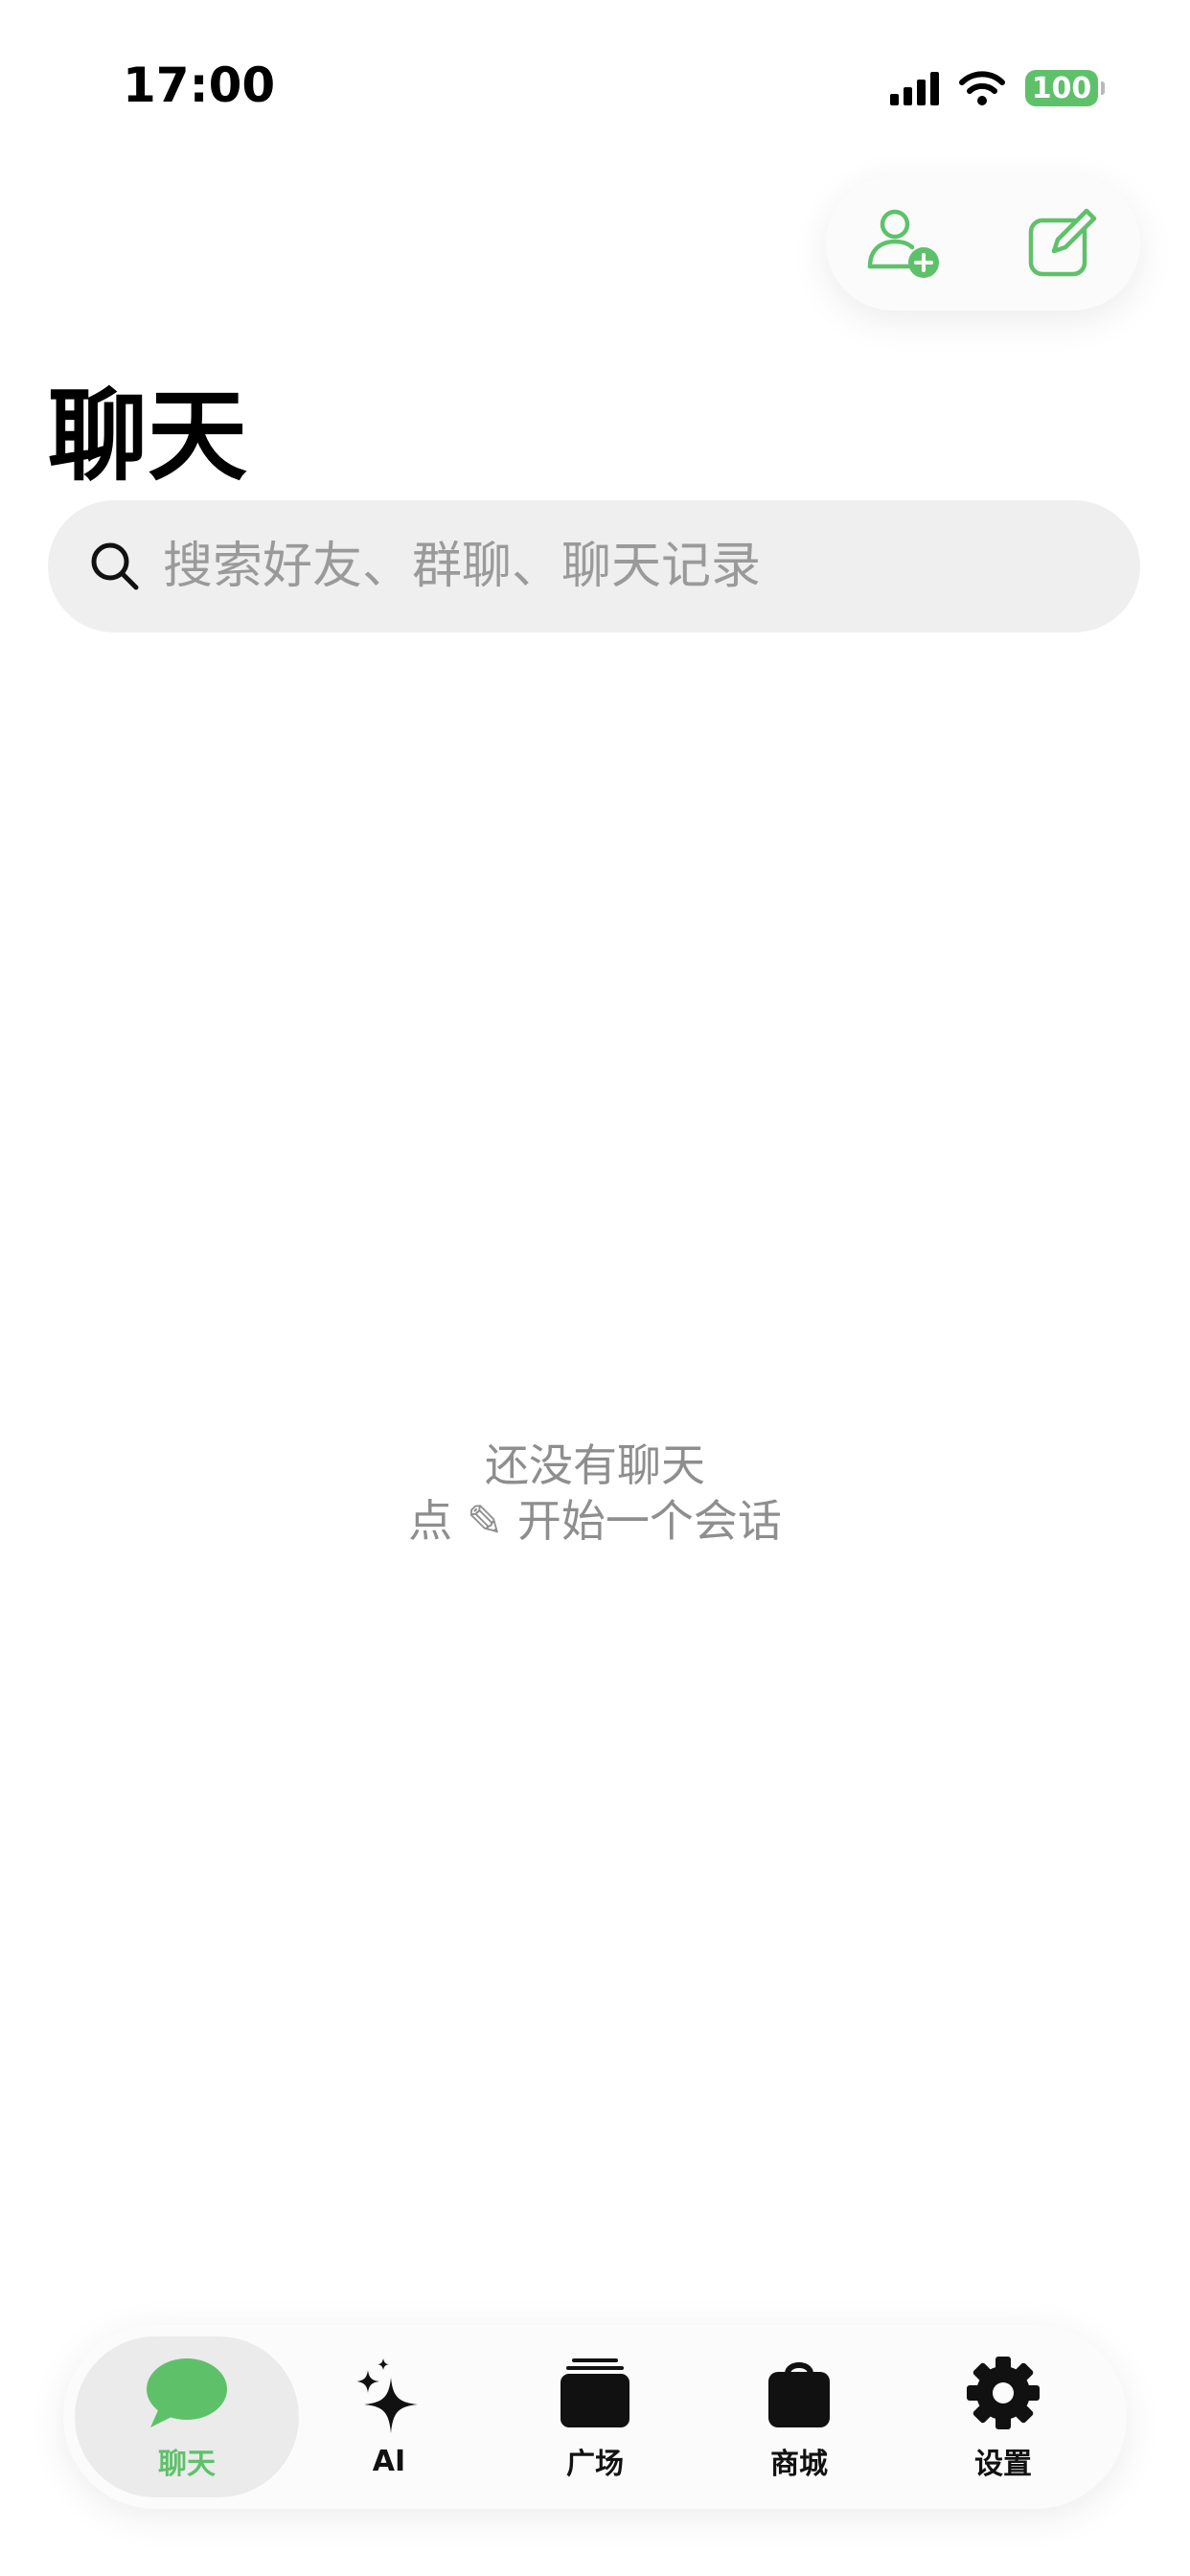 This screenshot has width=1190, height=2576. Describe the element at coordinates (148, 436) in the screenshot. I see `page-title: 聊天` at that location.